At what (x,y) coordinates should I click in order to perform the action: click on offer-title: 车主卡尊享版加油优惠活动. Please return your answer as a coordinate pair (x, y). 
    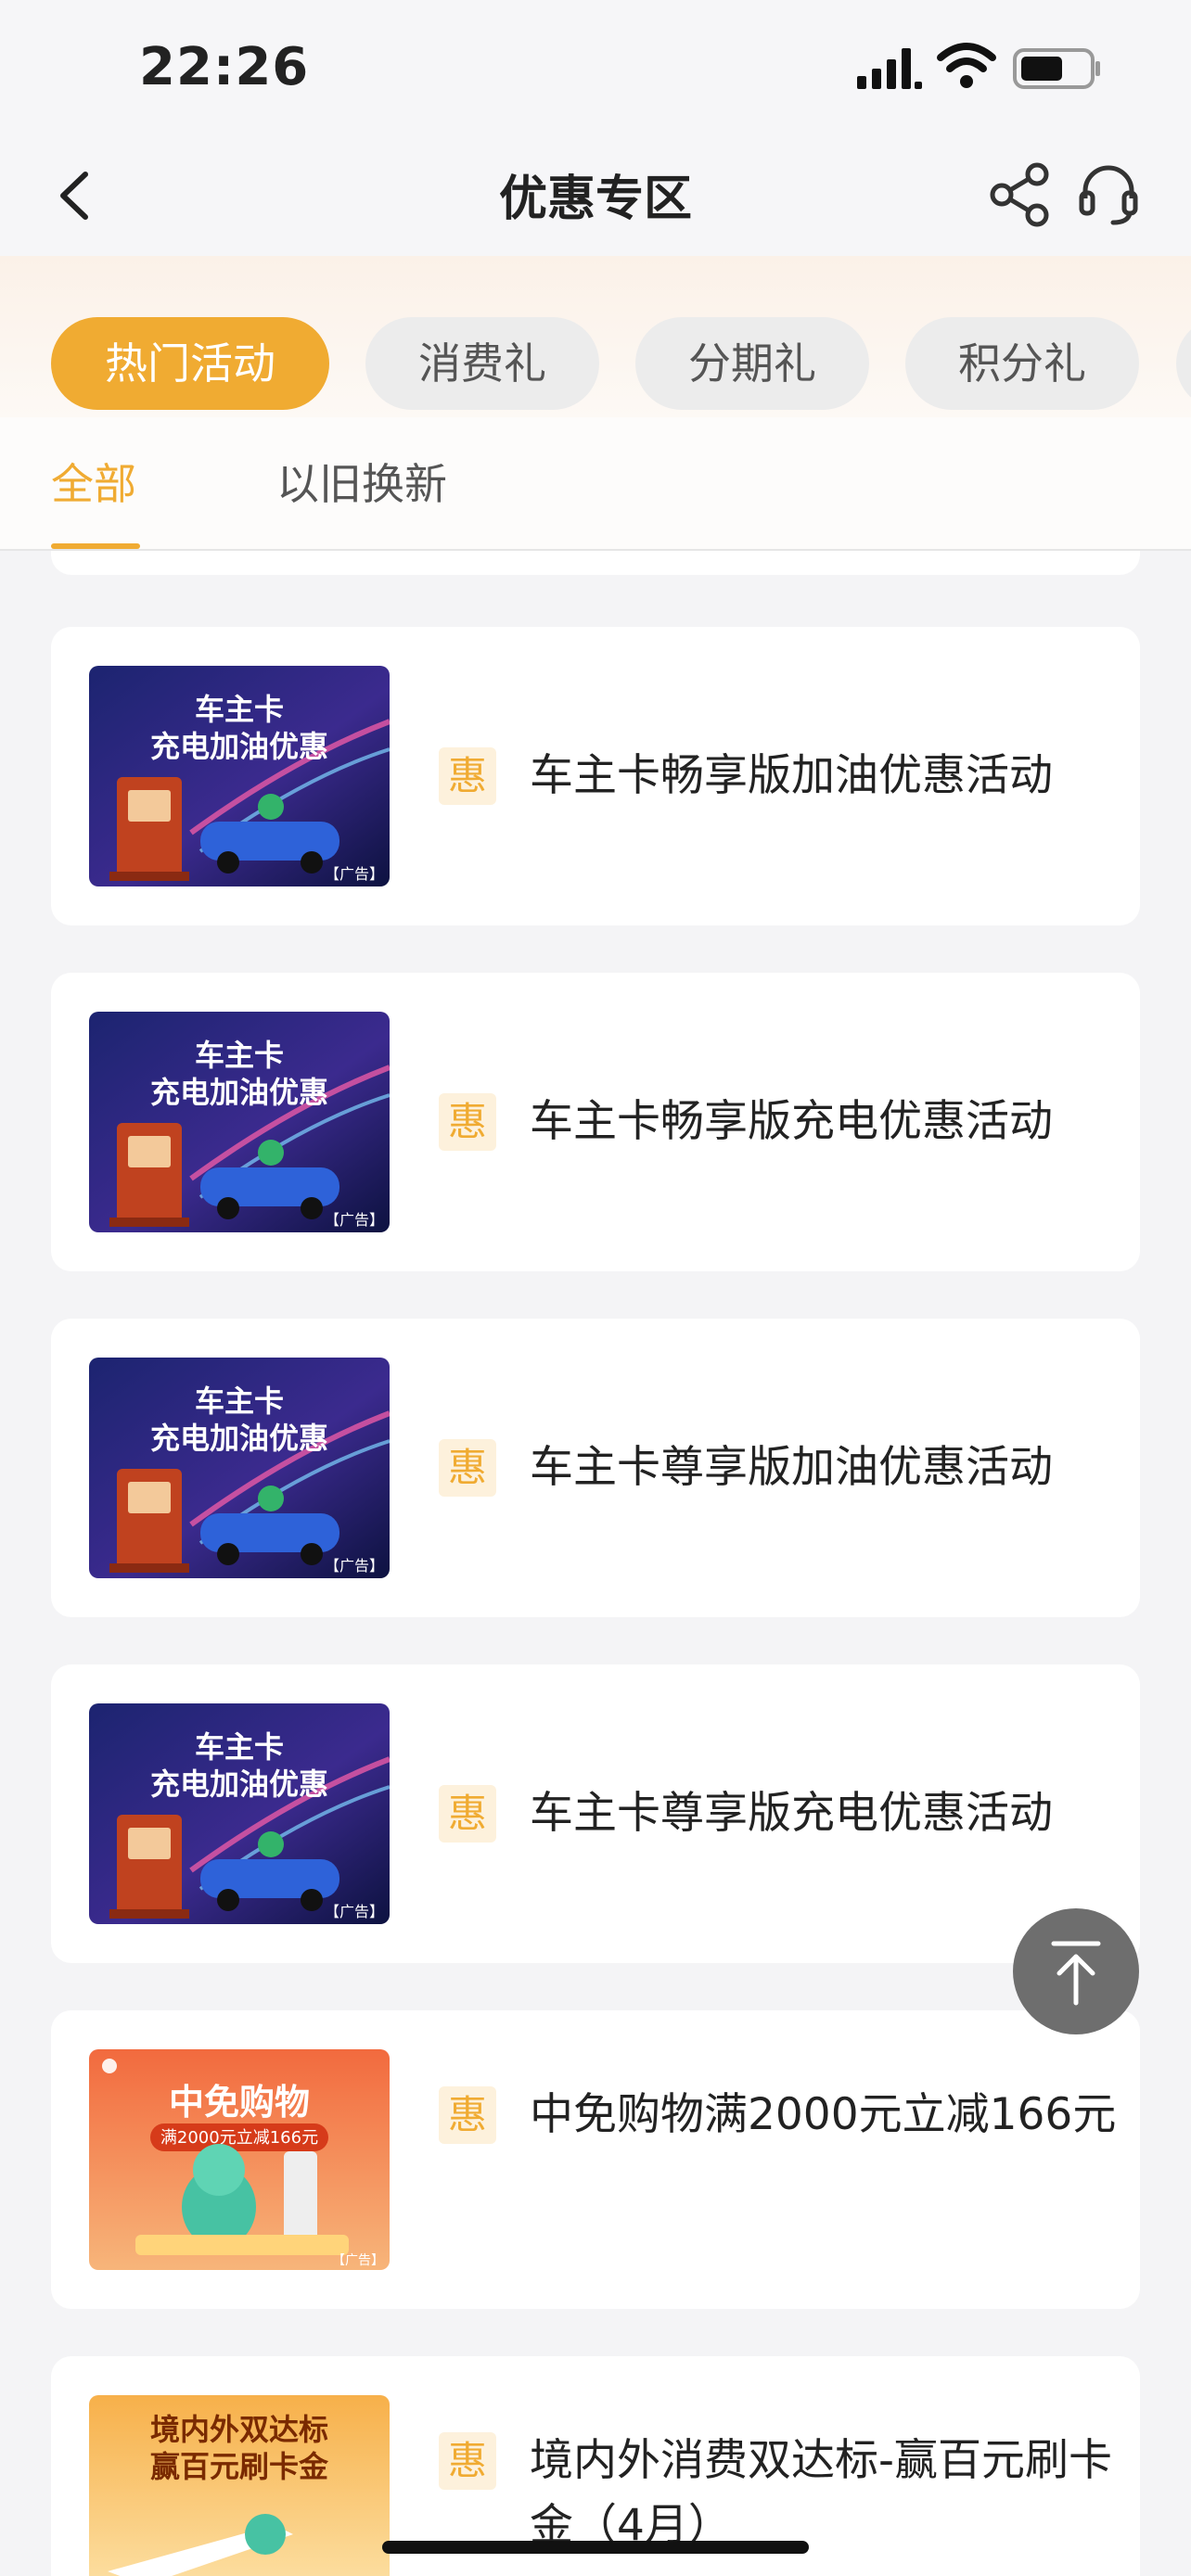
    Looking at the image, I should click on (791, 1467).